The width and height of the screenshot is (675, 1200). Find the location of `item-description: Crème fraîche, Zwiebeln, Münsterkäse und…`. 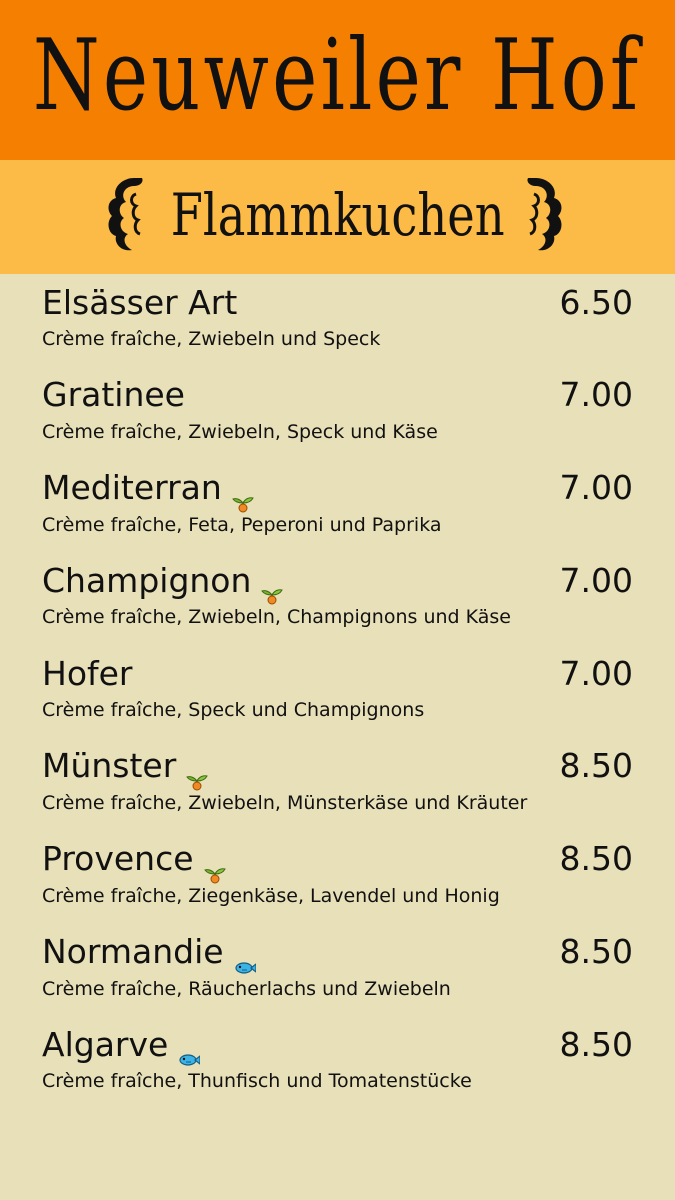

item-description: Crème fraîche, Zwiebeln, Münsterkäse und… is located at coordinates (285, 802).